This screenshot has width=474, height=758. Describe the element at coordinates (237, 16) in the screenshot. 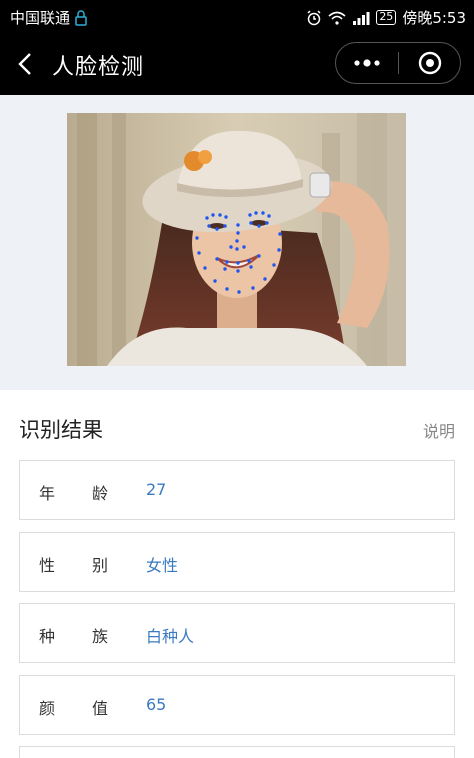

I see `status-bar: 中国联通 25 傍晚5:53` at that location.